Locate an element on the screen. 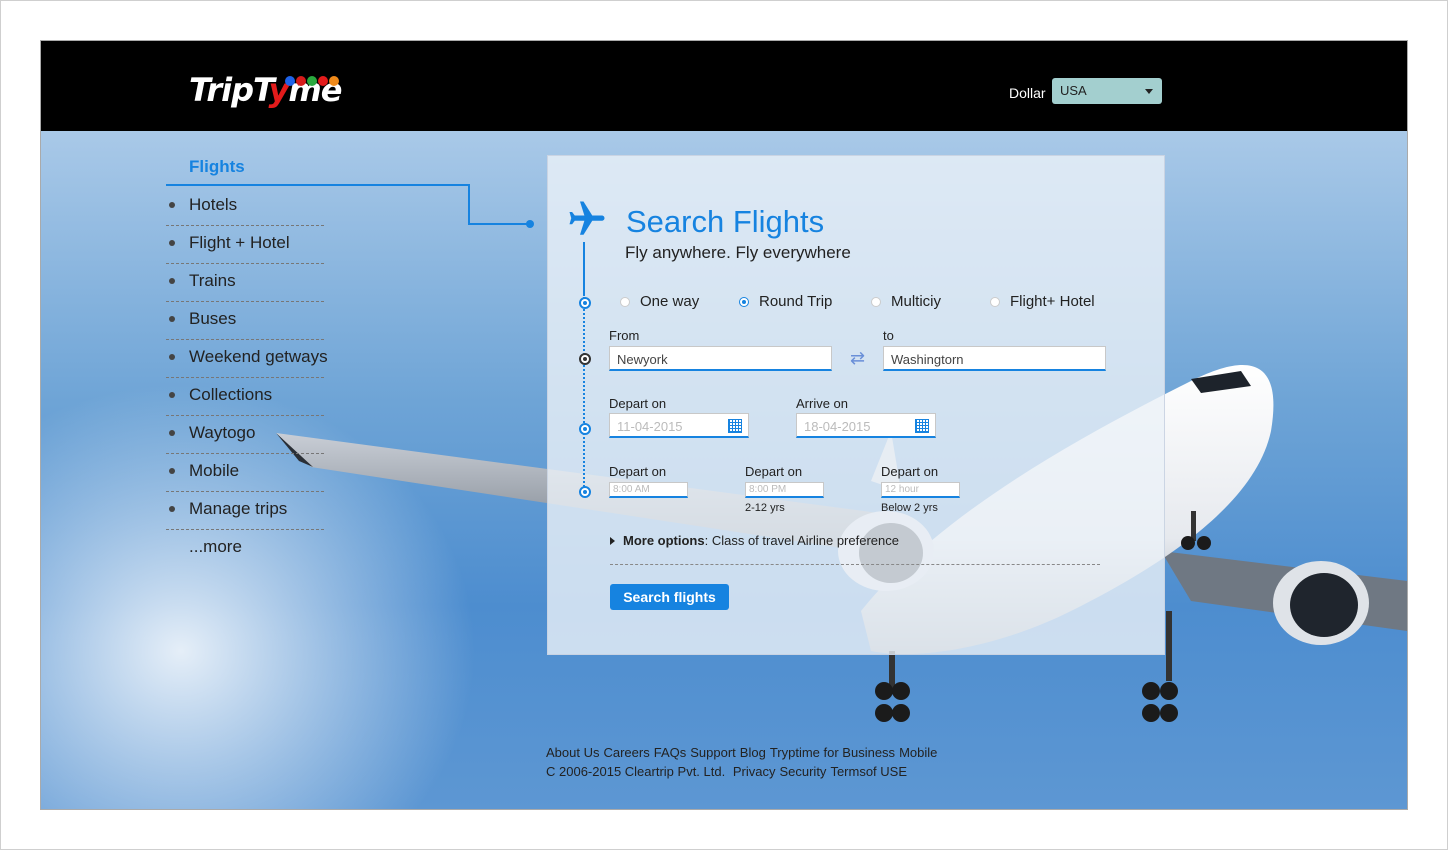 Image resolution: width=1448 pixels, height=850 pixels. footer-link: Careers is located at coordinates (626, 752).